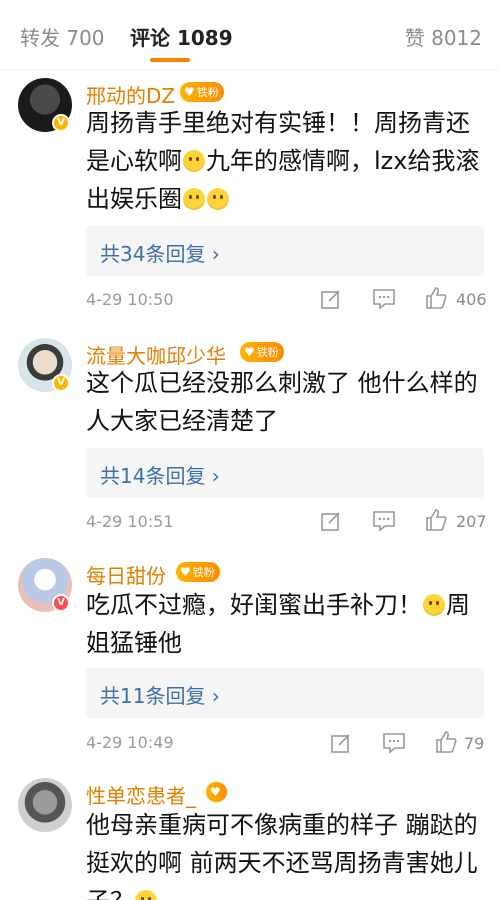 The width and height of the screenshot is (500, 900). What do you see at coordinates (126, 574) in the screenshot?
I see `username: 每日甜份` at bounding box center [126, 574].